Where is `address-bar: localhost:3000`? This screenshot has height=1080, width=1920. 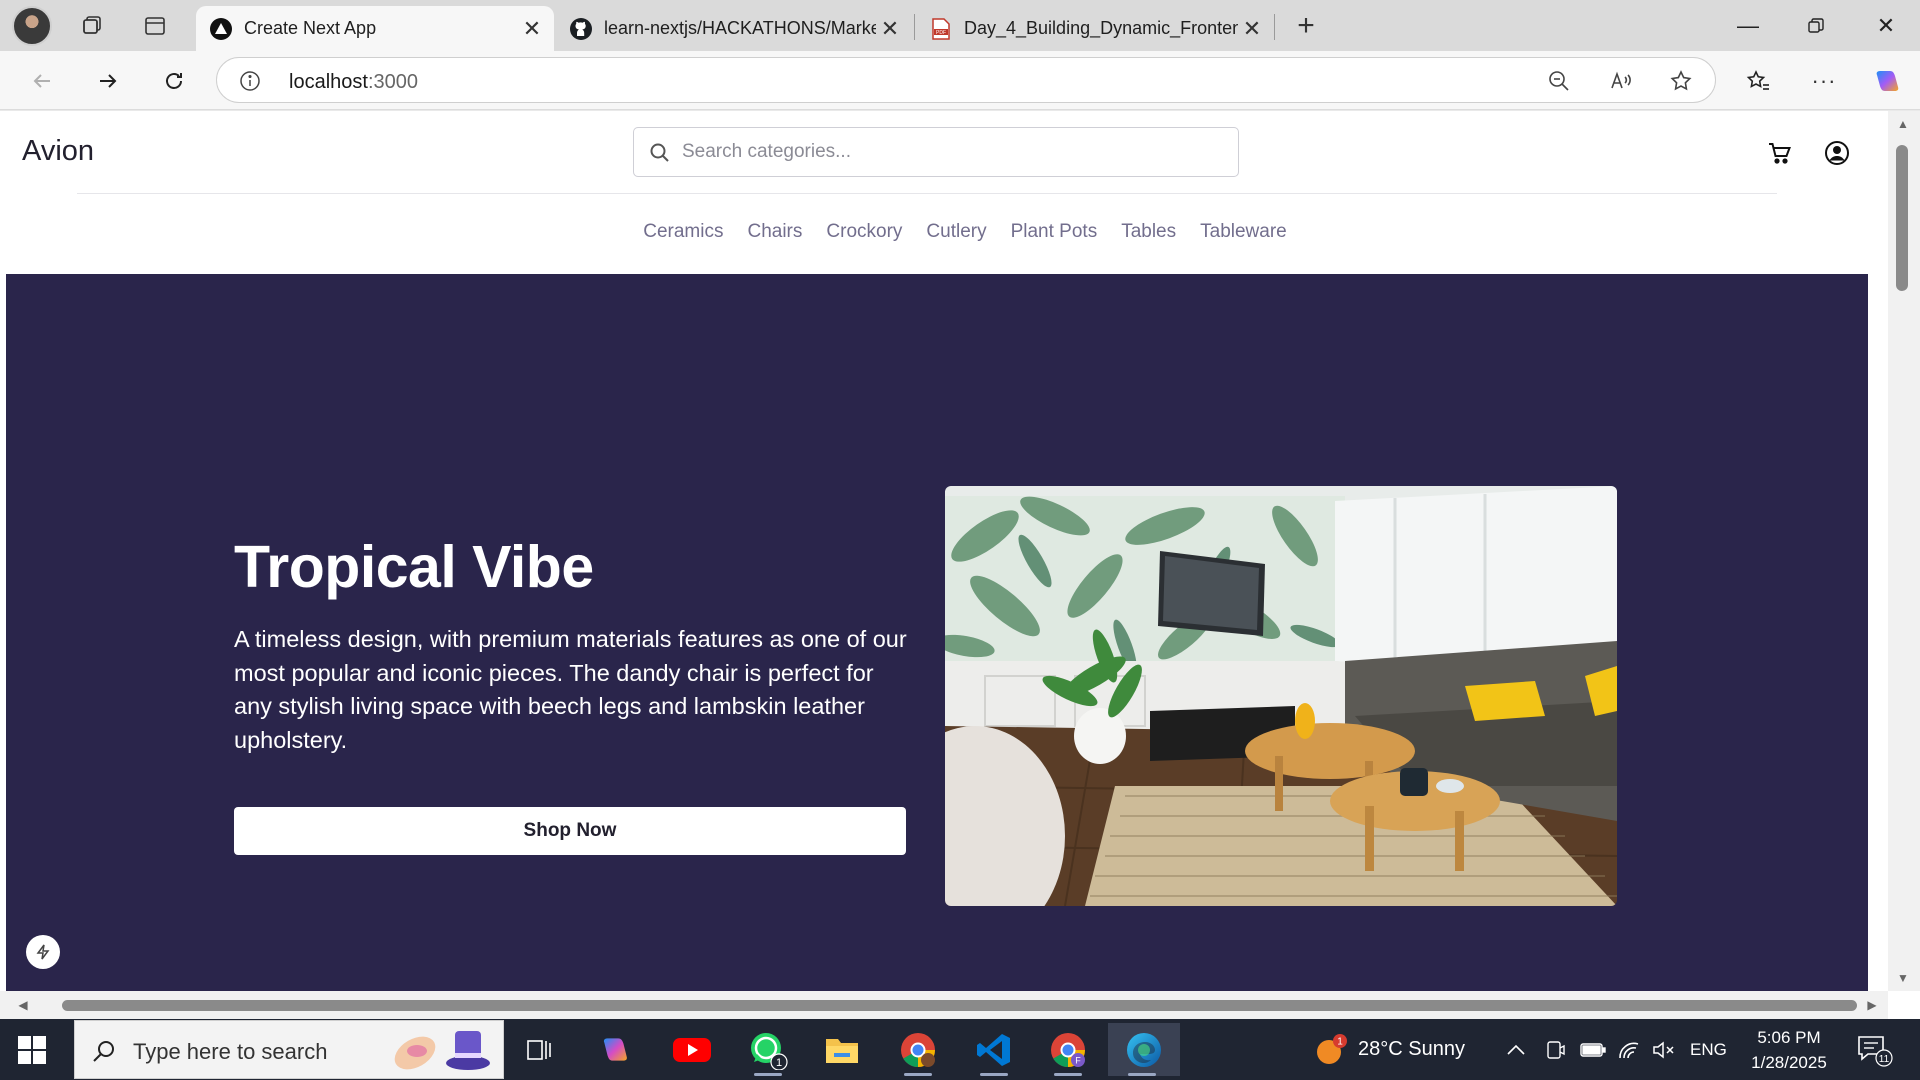 address-bar: localhost:3000 is located at coordinates (966, 80).